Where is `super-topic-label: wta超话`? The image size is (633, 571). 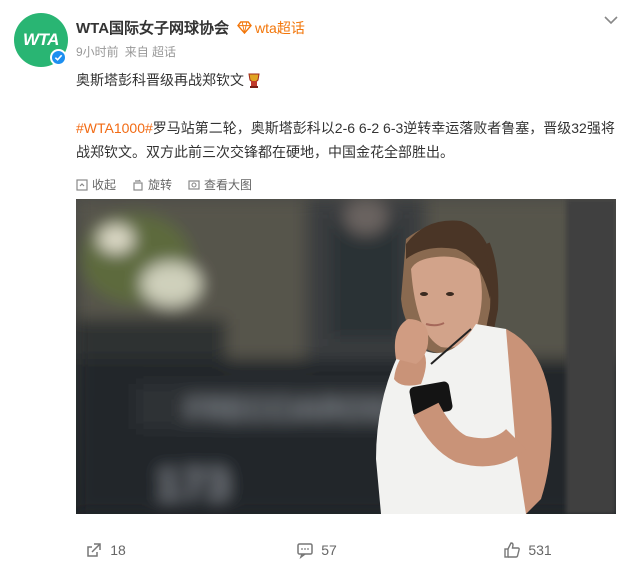
super-topic-label: wta超话 is located at coordinates (280, 27).